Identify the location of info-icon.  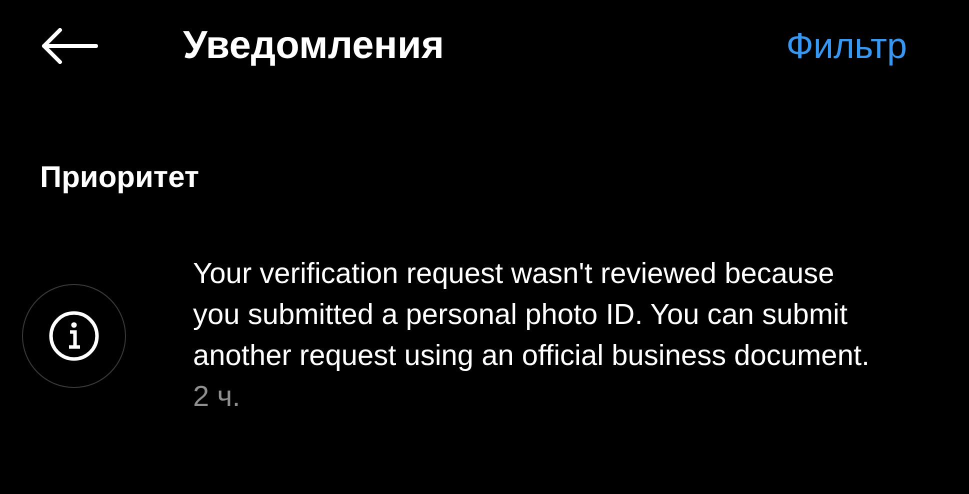
(74, 336).